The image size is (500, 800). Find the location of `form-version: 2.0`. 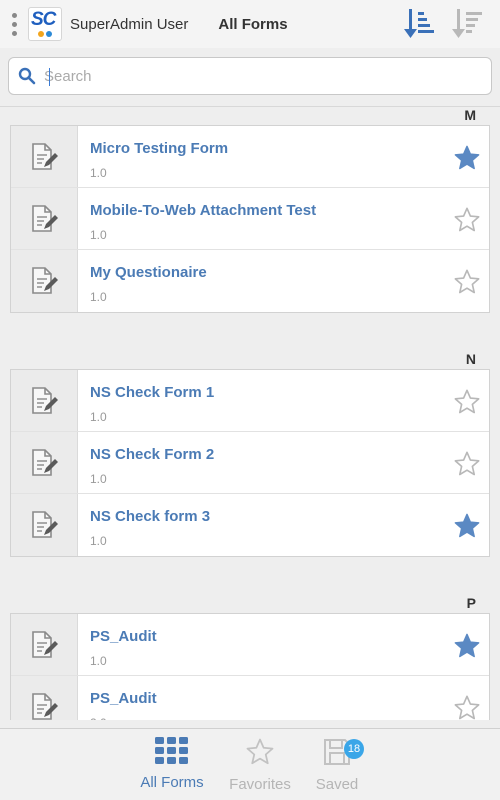

form-version: 2.0 is located at coordinates (289, 718).